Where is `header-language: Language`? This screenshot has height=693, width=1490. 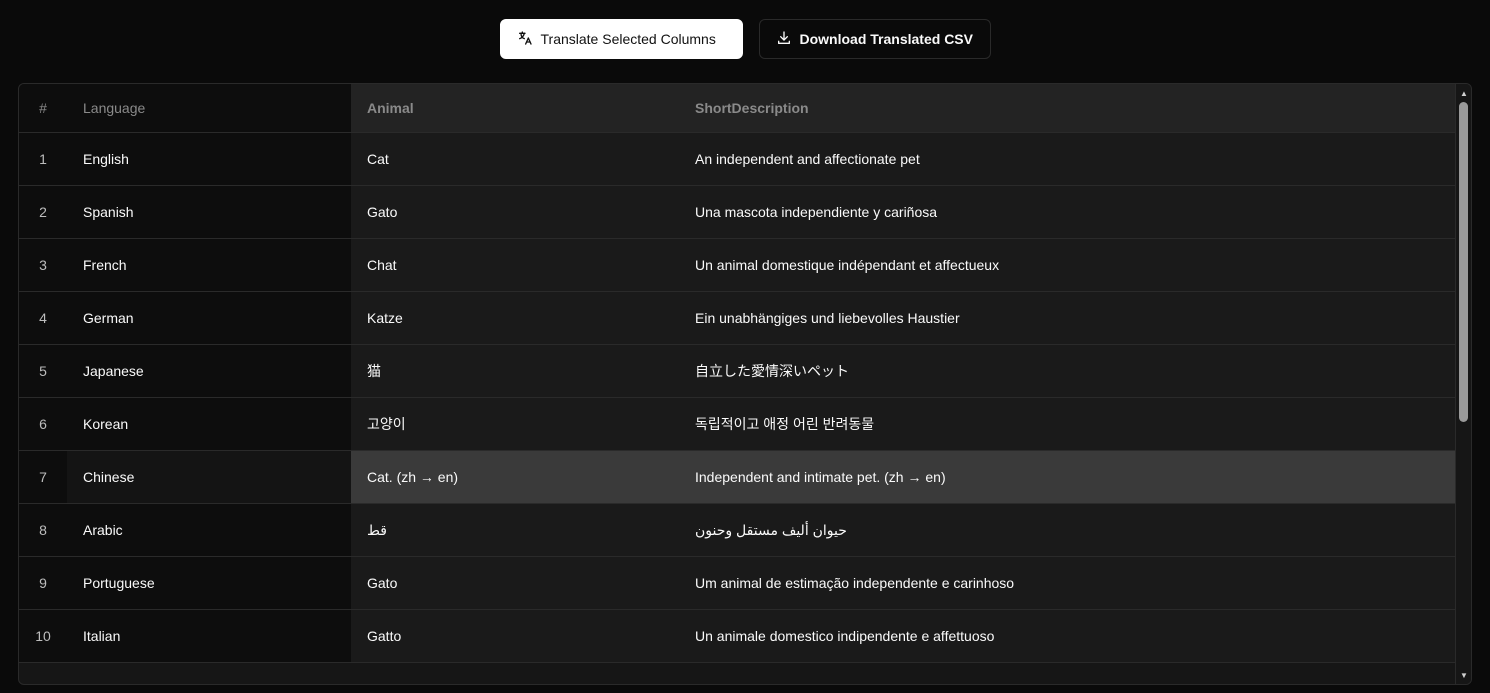
header-language: Language is located at coordinates (209, 108).